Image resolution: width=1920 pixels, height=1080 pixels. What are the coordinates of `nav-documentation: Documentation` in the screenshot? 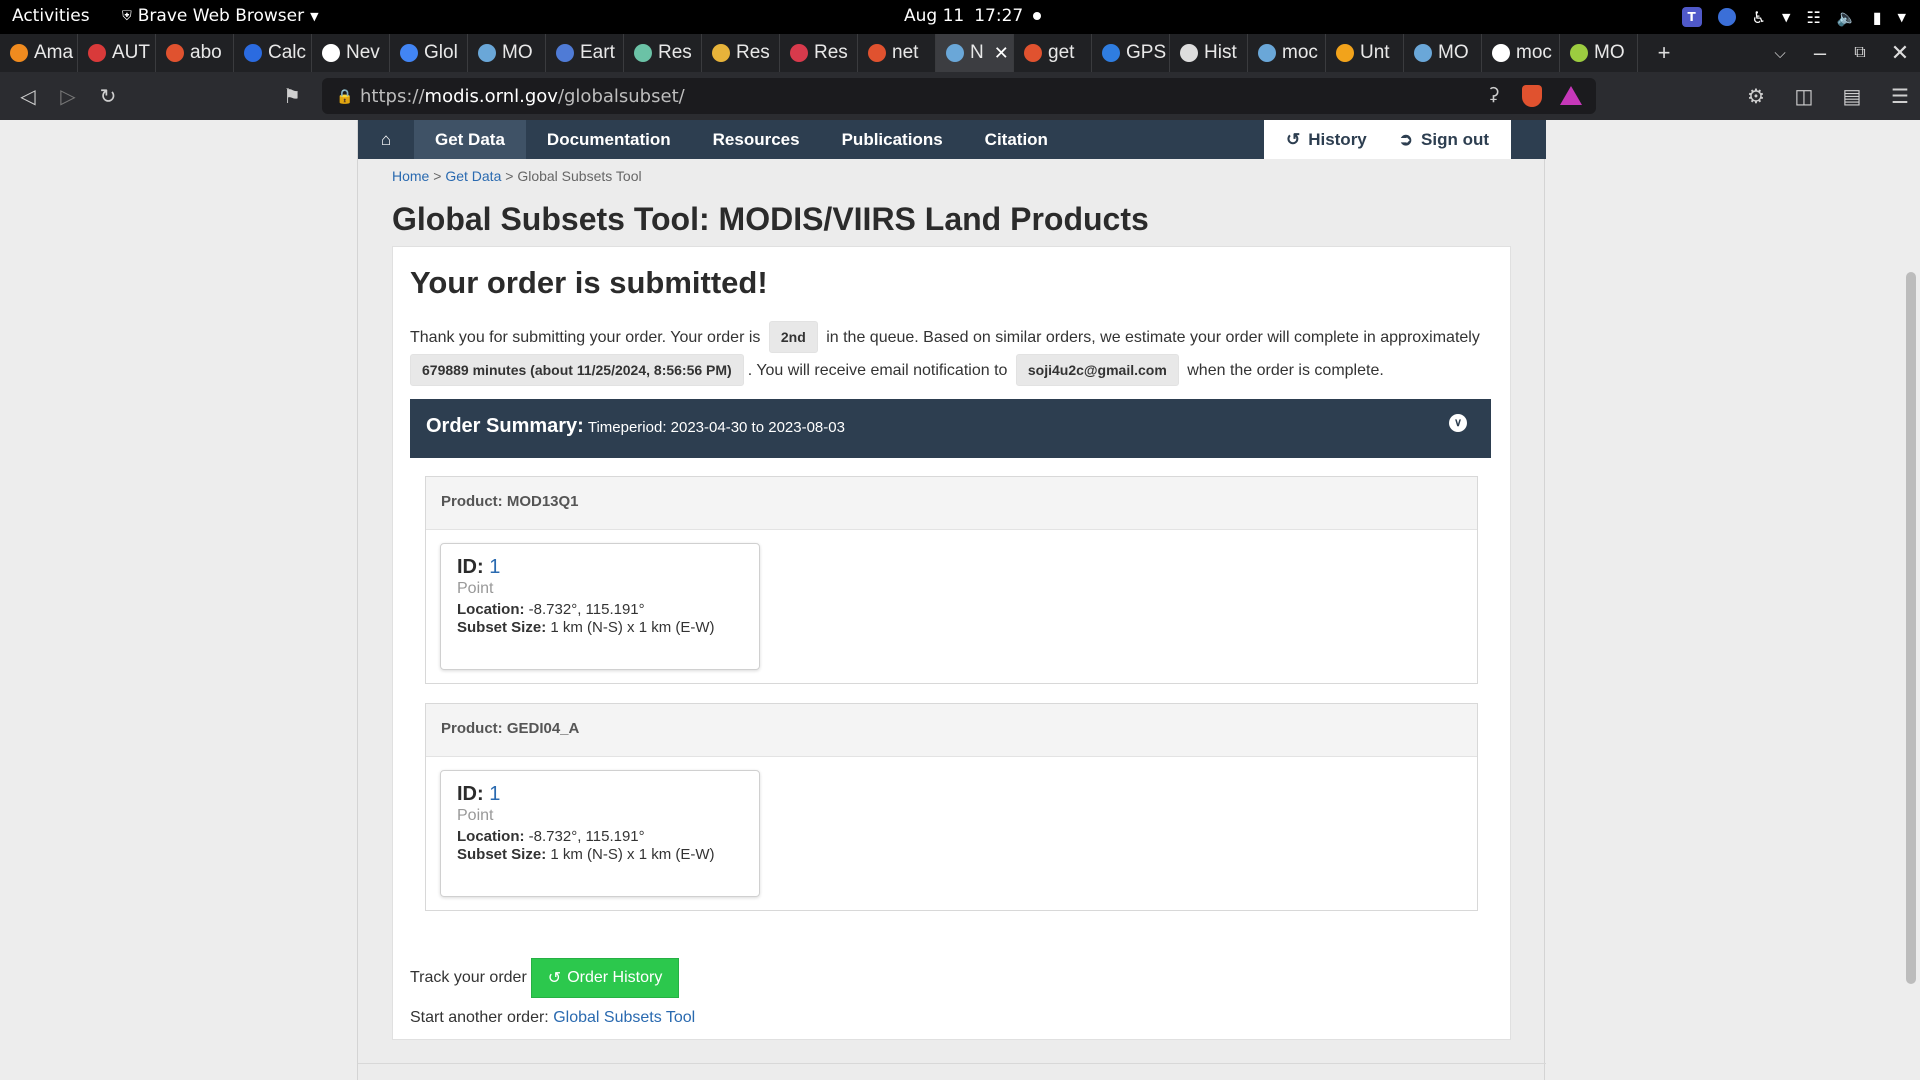 It's located at (609, 139).